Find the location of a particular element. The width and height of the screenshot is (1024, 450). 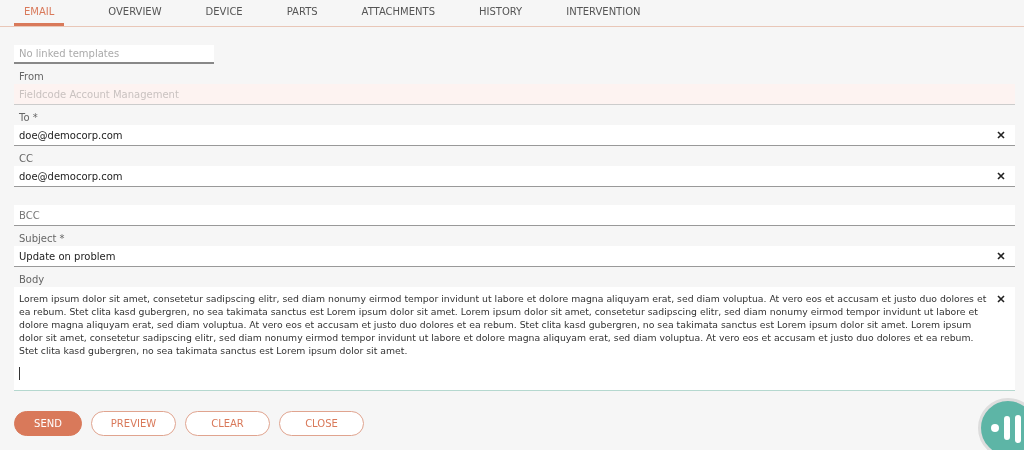

input-field: Update on problem is located at coordinates (514, 256).